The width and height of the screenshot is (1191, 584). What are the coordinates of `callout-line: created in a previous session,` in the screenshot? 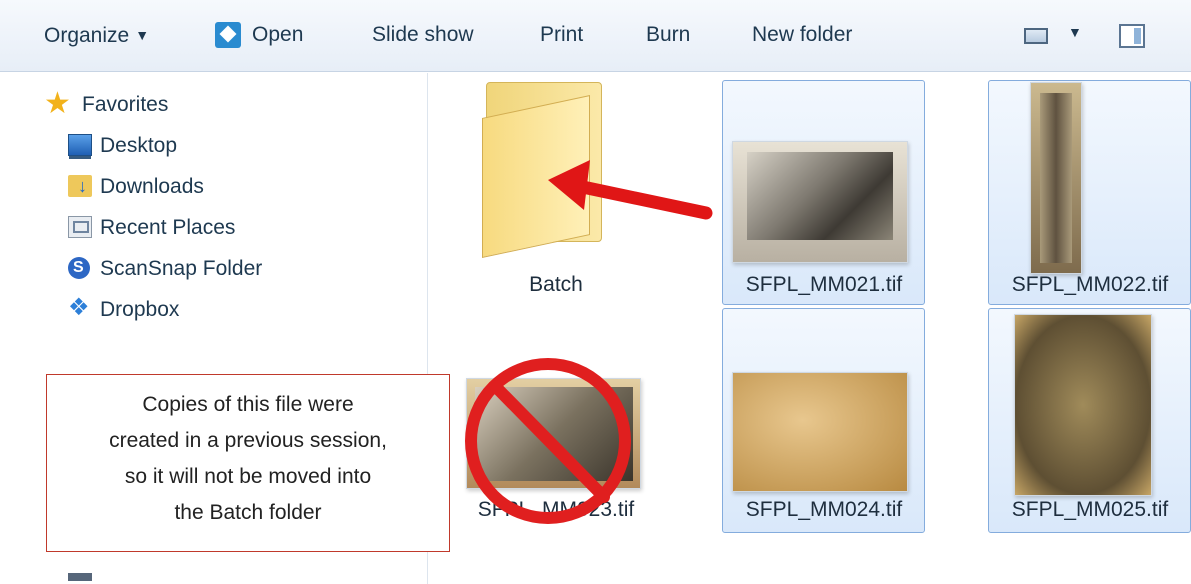 It's located at (248, 440).